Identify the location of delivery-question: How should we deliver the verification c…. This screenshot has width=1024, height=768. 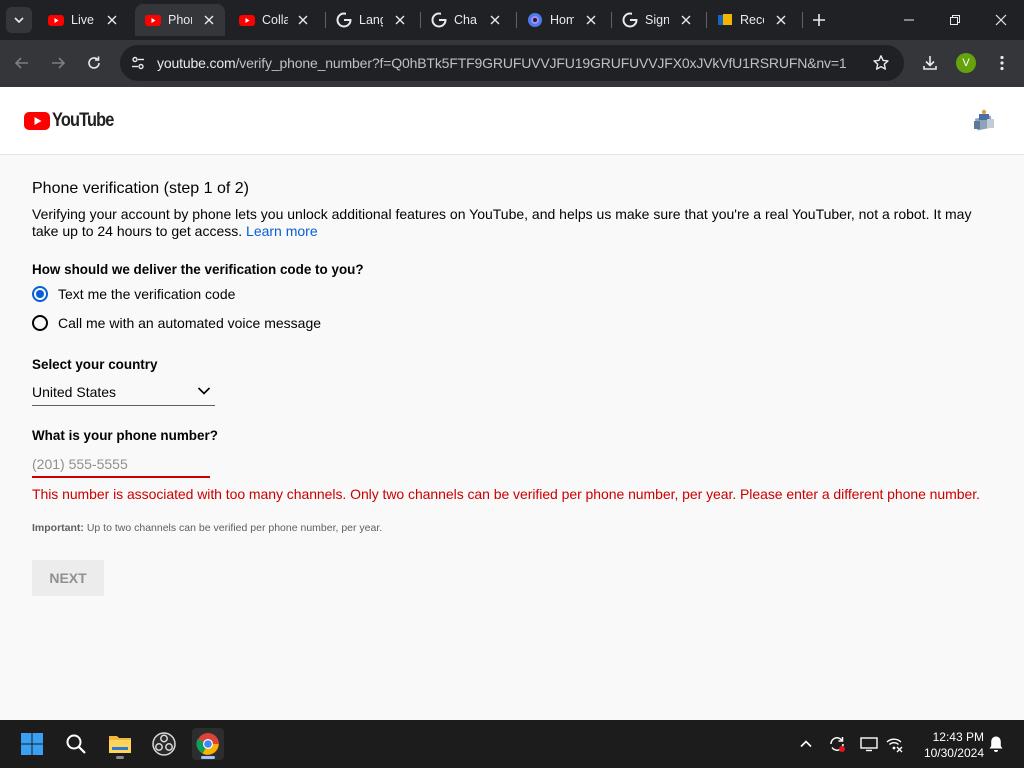
(198, 269).